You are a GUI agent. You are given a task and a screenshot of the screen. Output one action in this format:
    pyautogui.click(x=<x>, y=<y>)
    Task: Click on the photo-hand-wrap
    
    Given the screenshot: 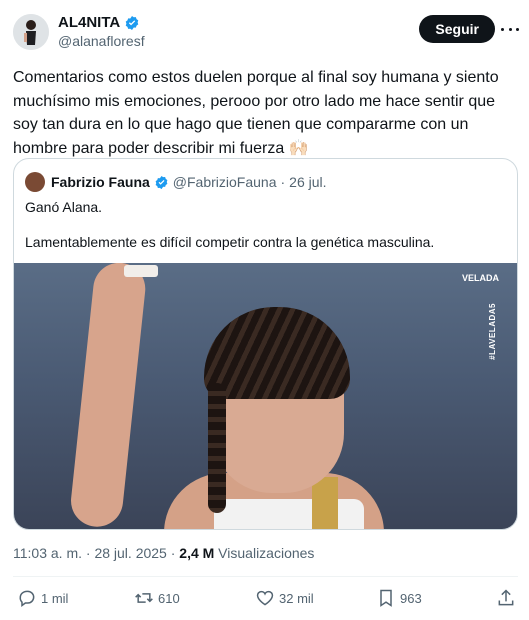 What is the action you would take?
    pyautogui.click(x=141, y=271)
    